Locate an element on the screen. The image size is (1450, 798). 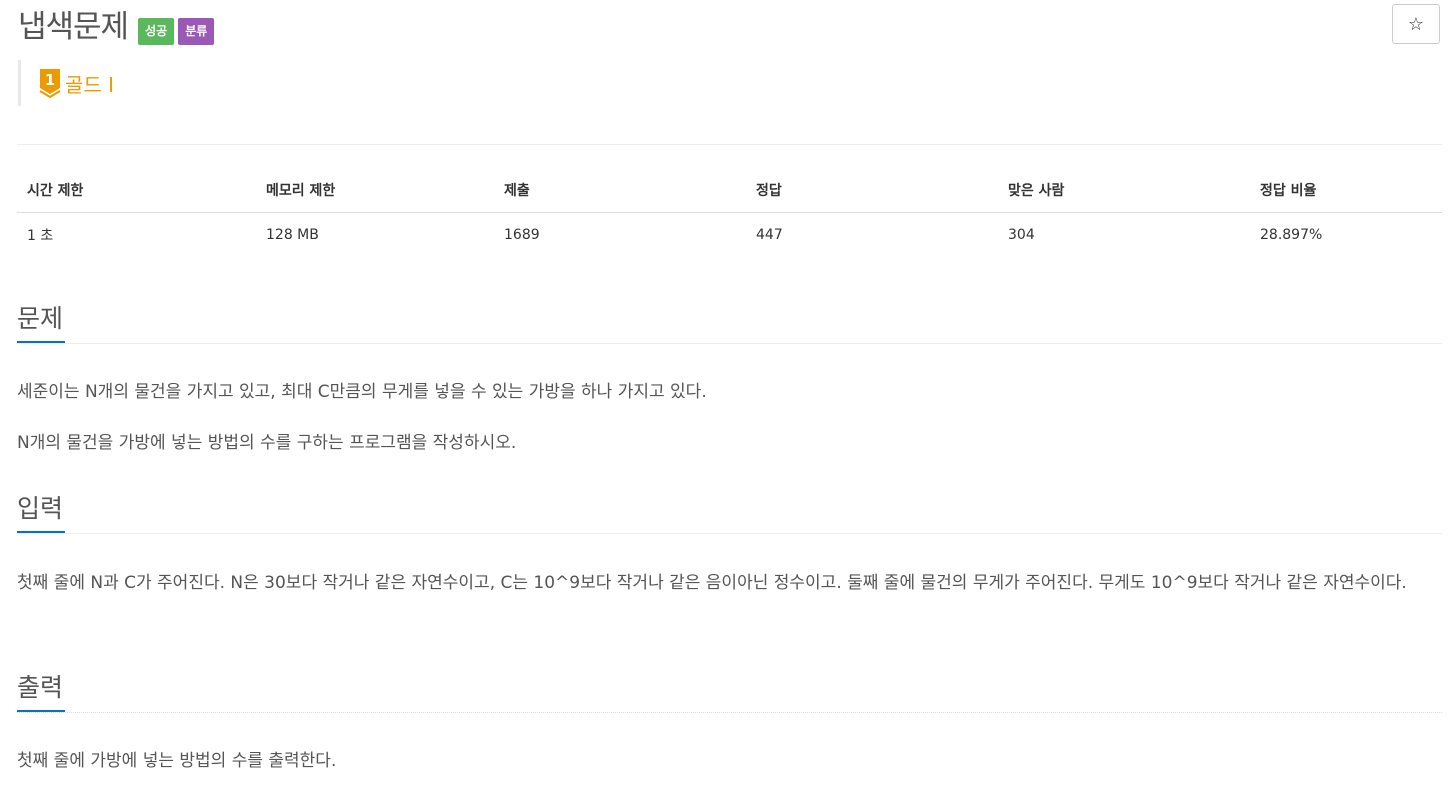
accepted-value: 447 is located at coordinates (872, 235).